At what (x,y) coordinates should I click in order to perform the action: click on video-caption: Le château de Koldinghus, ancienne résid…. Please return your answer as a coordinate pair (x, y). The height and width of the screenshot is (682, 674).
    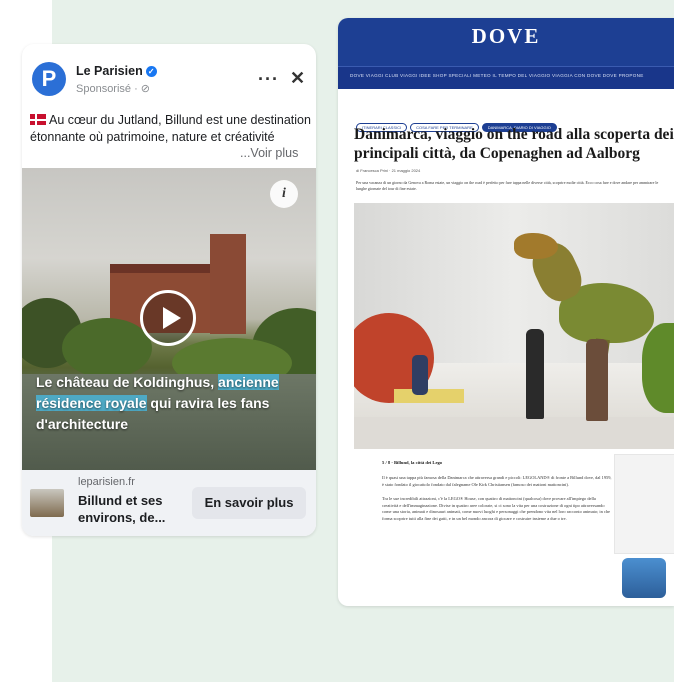
    Looking at the image, I should click on (171, 403).